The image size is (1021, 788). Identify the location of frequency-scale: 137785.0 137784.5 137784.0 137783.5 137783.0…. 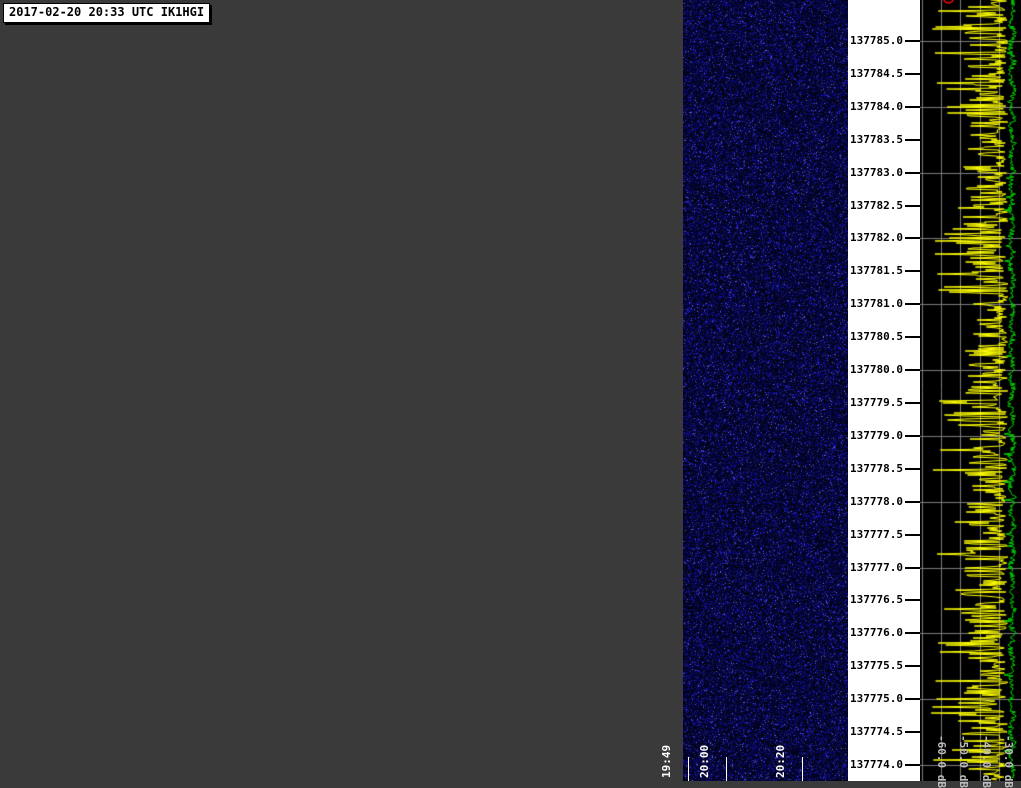
(884, 390).